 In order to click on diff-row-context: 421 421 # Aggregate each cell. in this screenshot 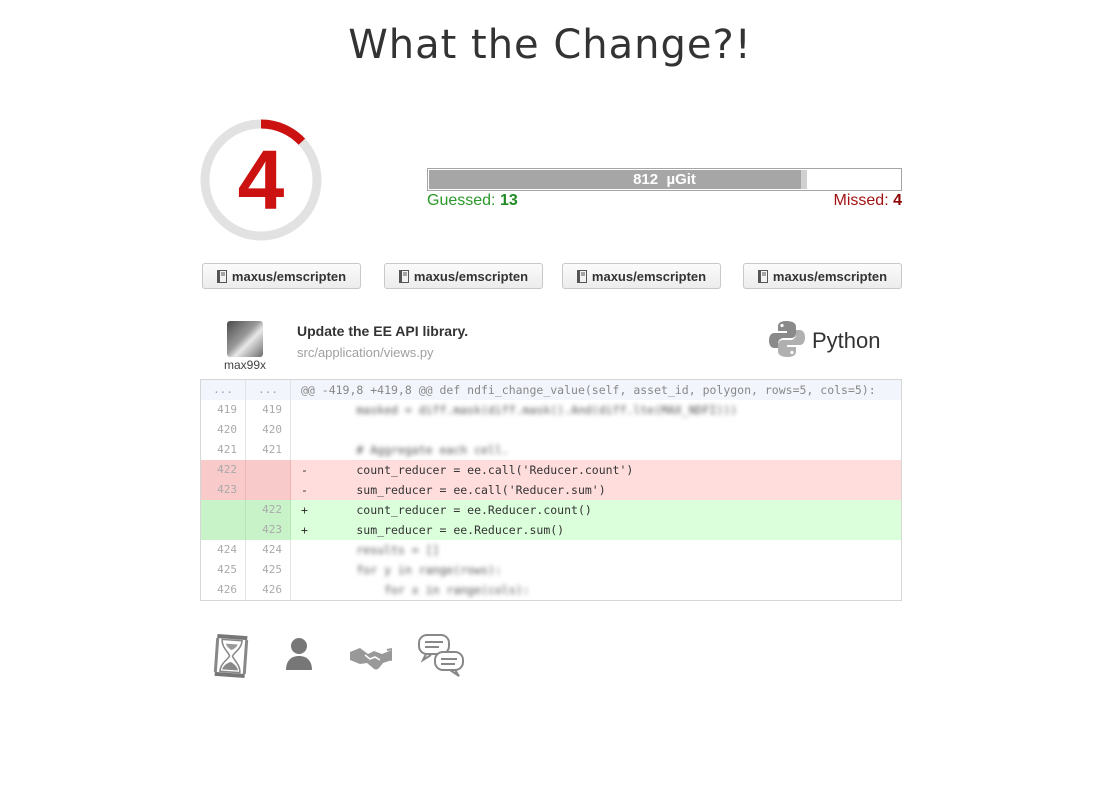, I will do `click(551, 450)`.